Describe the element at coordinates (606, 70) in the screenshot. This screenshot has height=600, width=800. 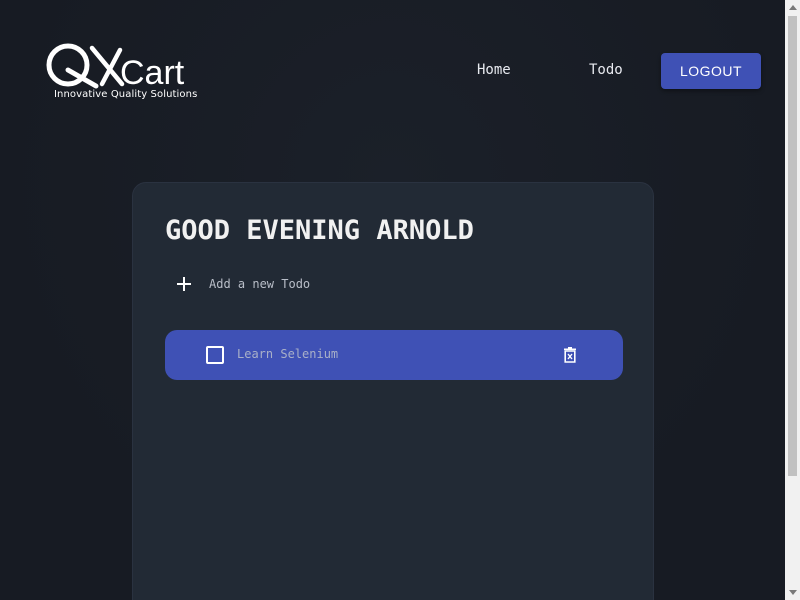
I see `nav-todo-link: Todo` at that location.